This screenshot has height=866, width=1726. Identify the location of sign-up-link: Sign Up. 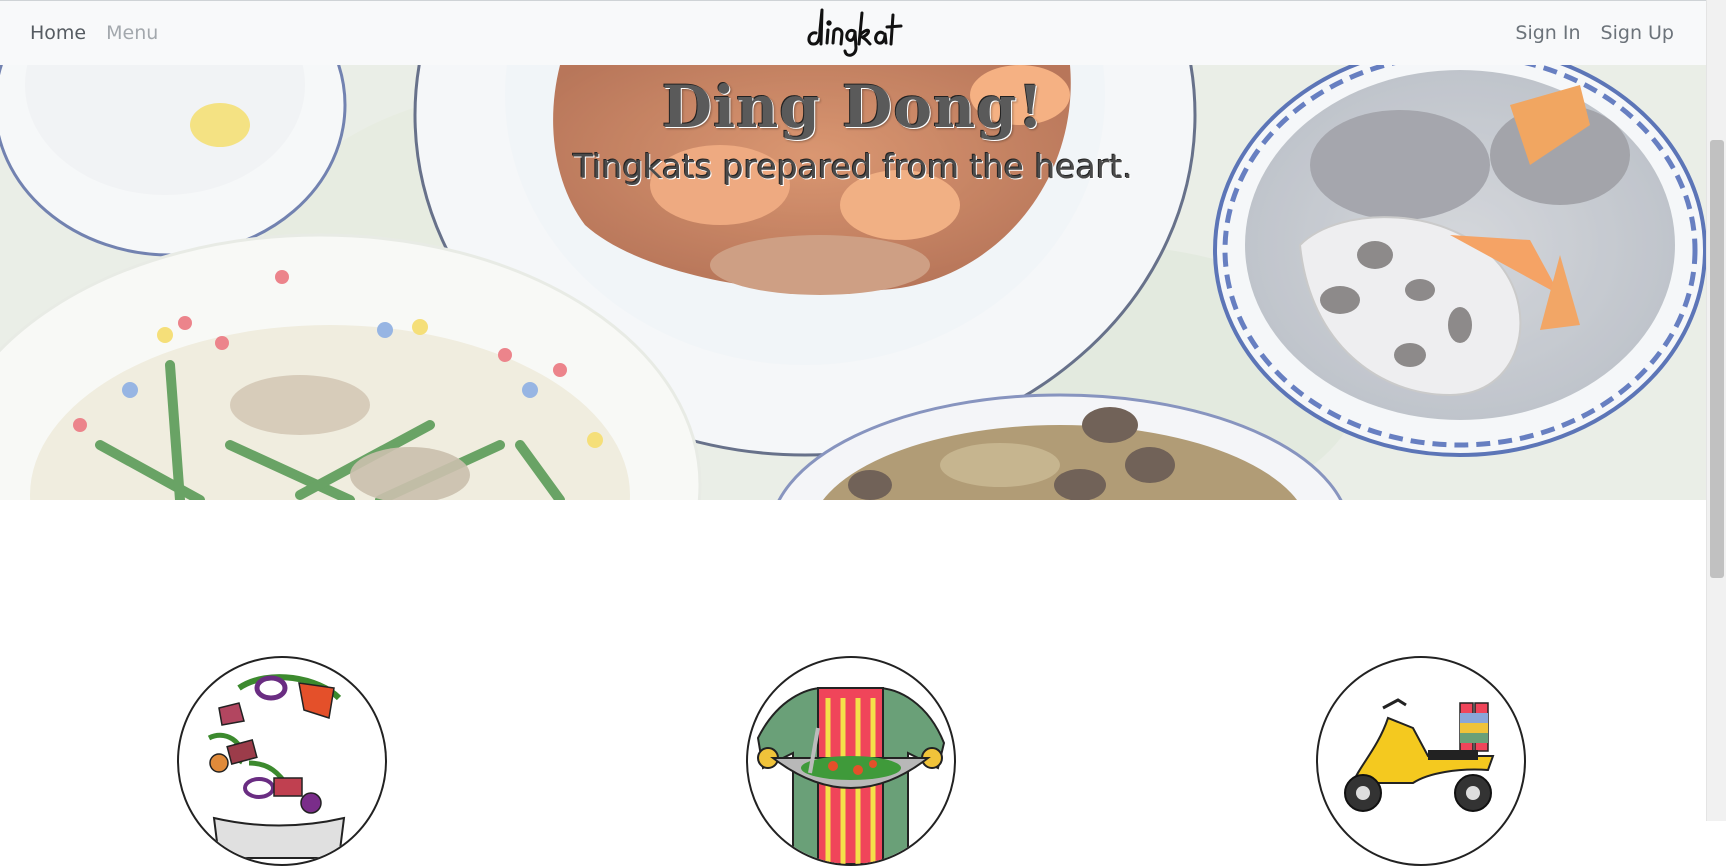
(1637, 33).